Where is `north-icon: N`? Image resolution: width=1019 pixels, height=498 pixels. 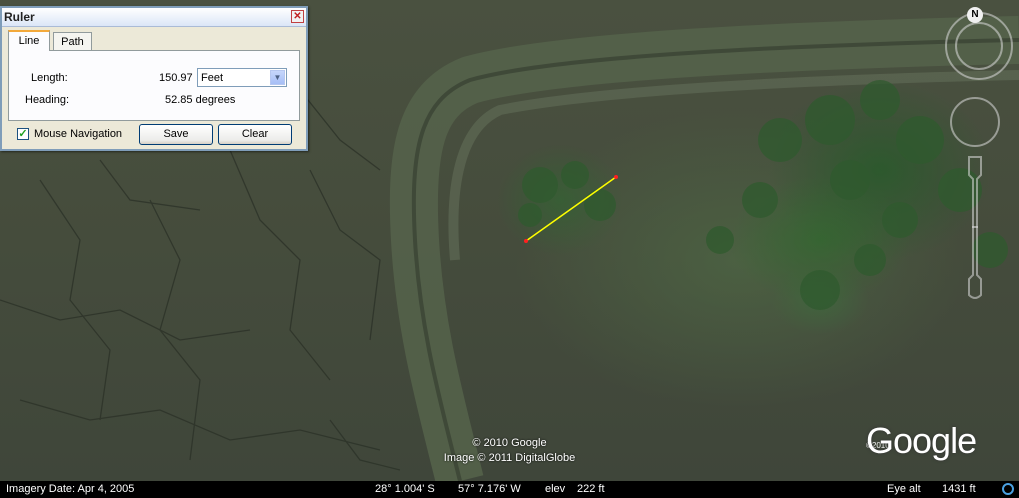 north-icon: N is located at coordinates (975, 15).